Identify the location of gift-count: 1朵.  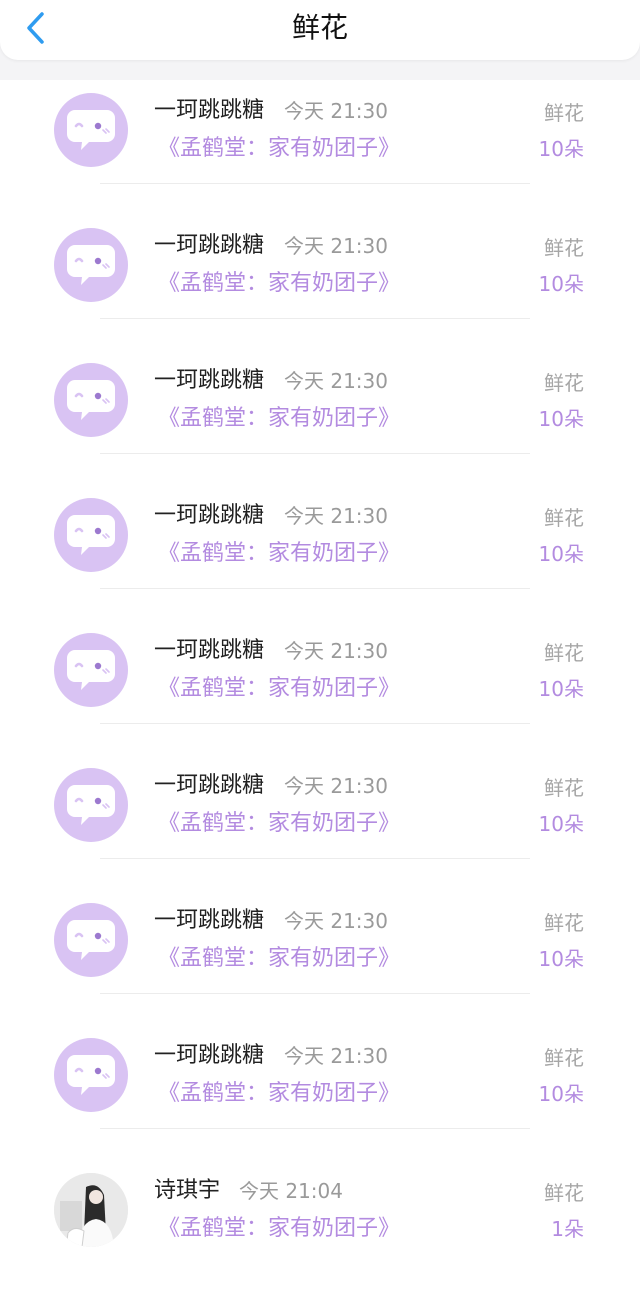
(567, 1229).